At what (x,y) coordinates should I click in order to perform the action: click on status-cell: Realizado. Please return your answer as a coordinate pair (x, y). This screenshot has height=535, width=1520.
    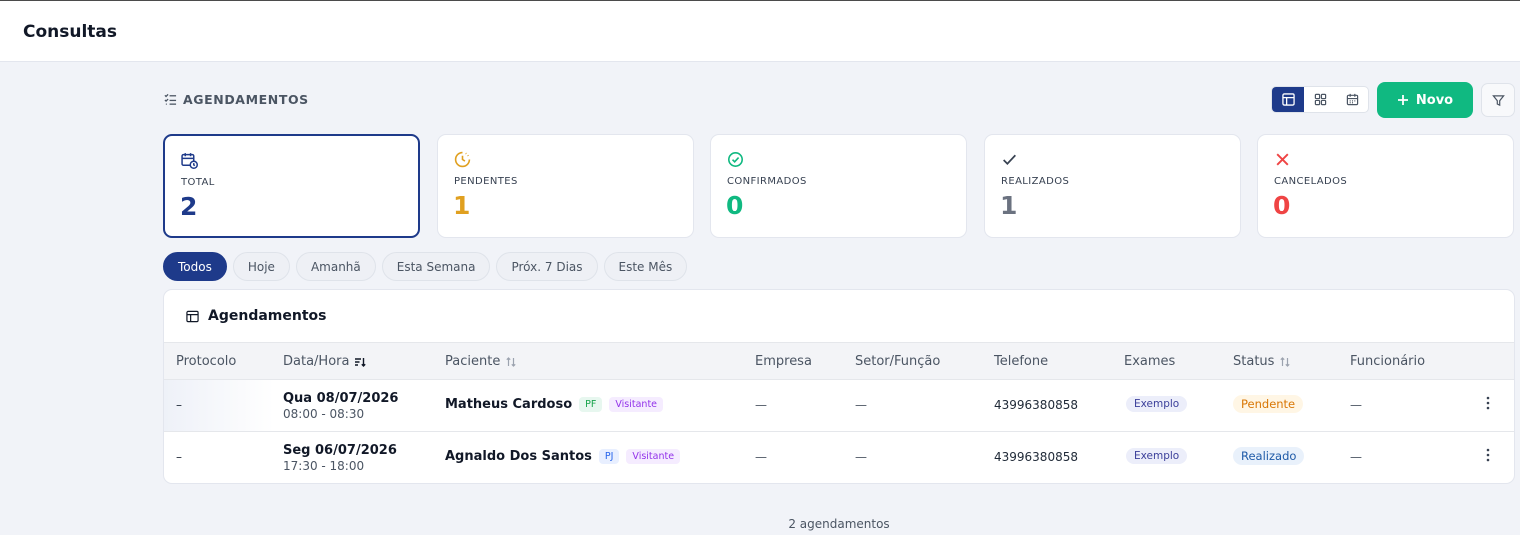
    Looking at the image, I should click on (1269, 456).